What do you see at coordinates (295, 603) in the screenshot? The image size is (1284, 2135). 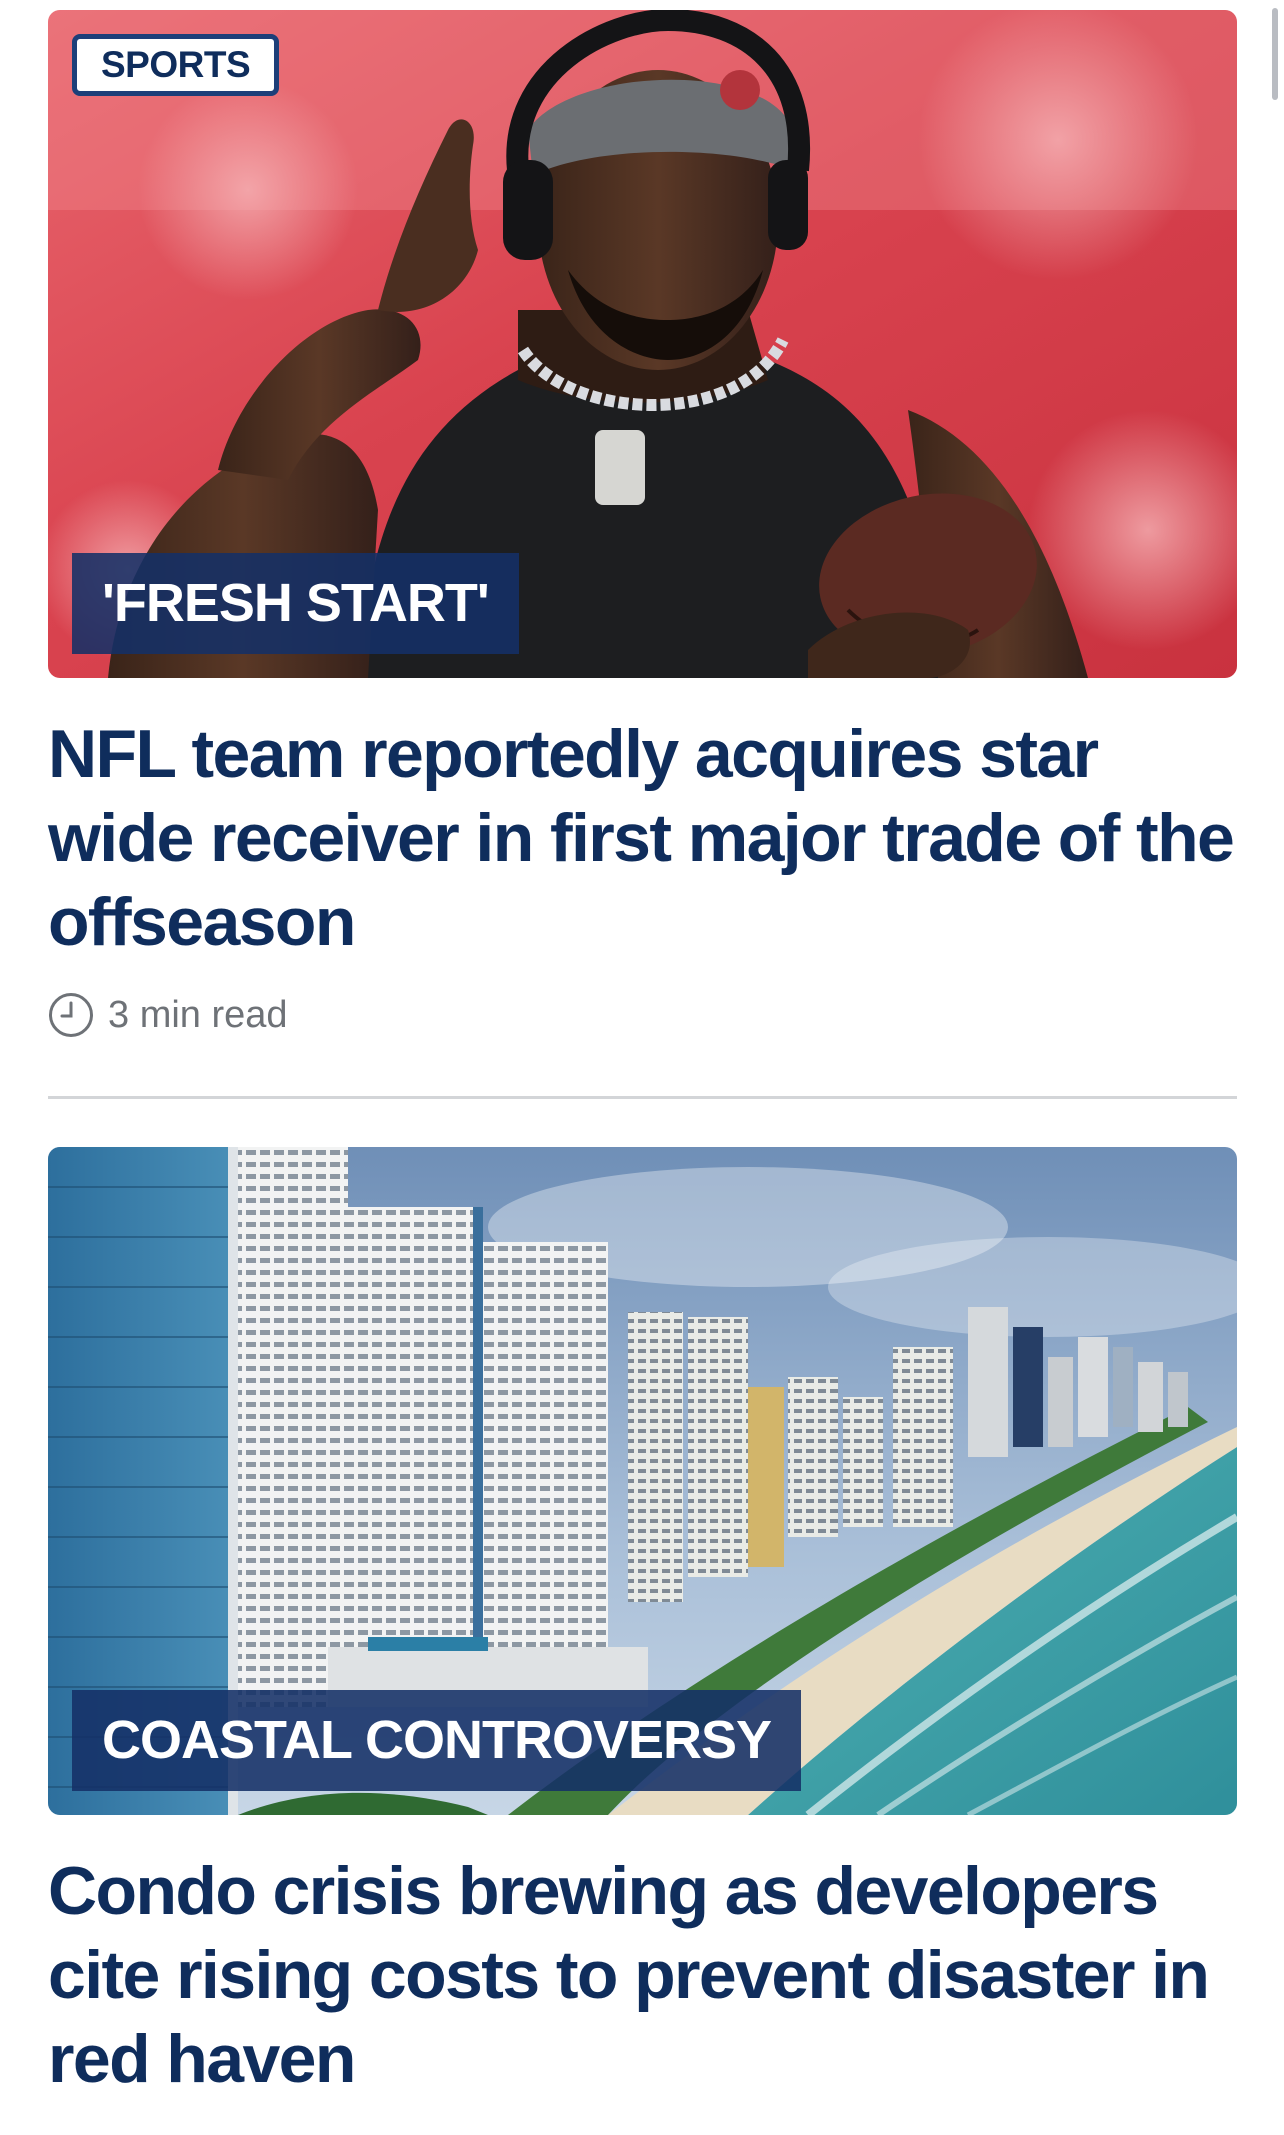 I see `article-kicker: 'FRESH START'` at bounding box center [295, 603].